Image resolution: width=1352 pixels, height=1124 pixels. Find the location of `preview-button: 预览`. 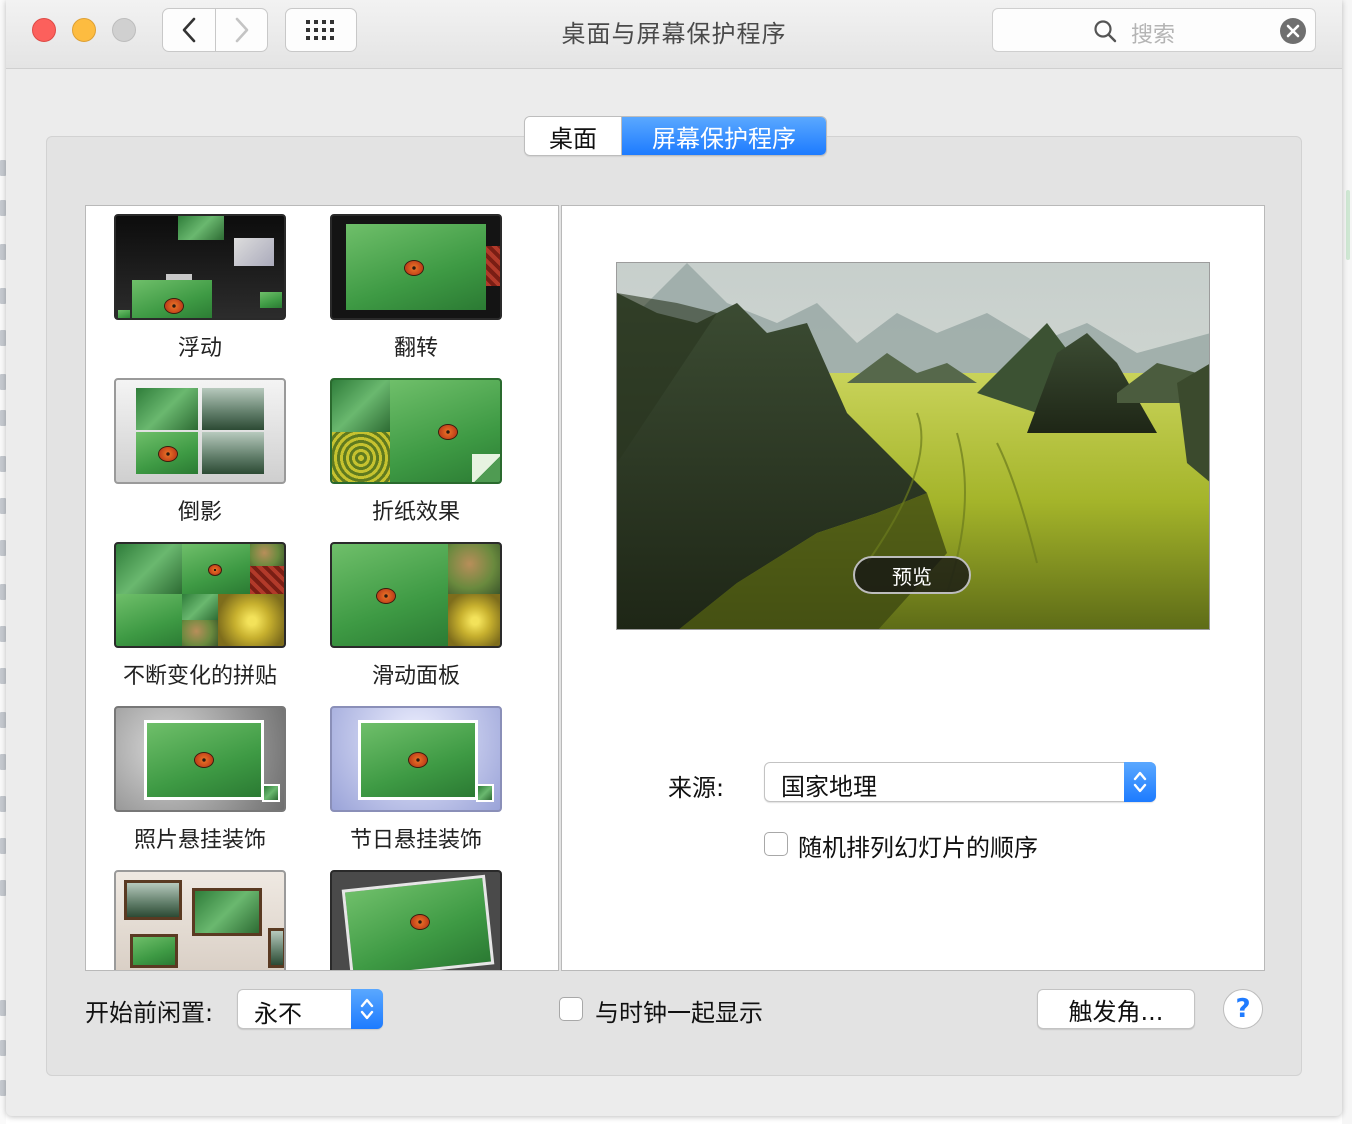

preview-button: 预览 is located at coordinates (912, 575).